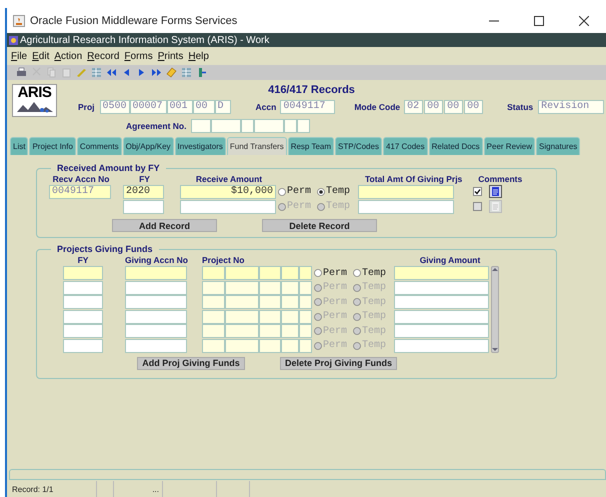  What do you see at coordinates (51, 72) in the screenshot?
I see `copy-icon` at bounding box center [51, 72].